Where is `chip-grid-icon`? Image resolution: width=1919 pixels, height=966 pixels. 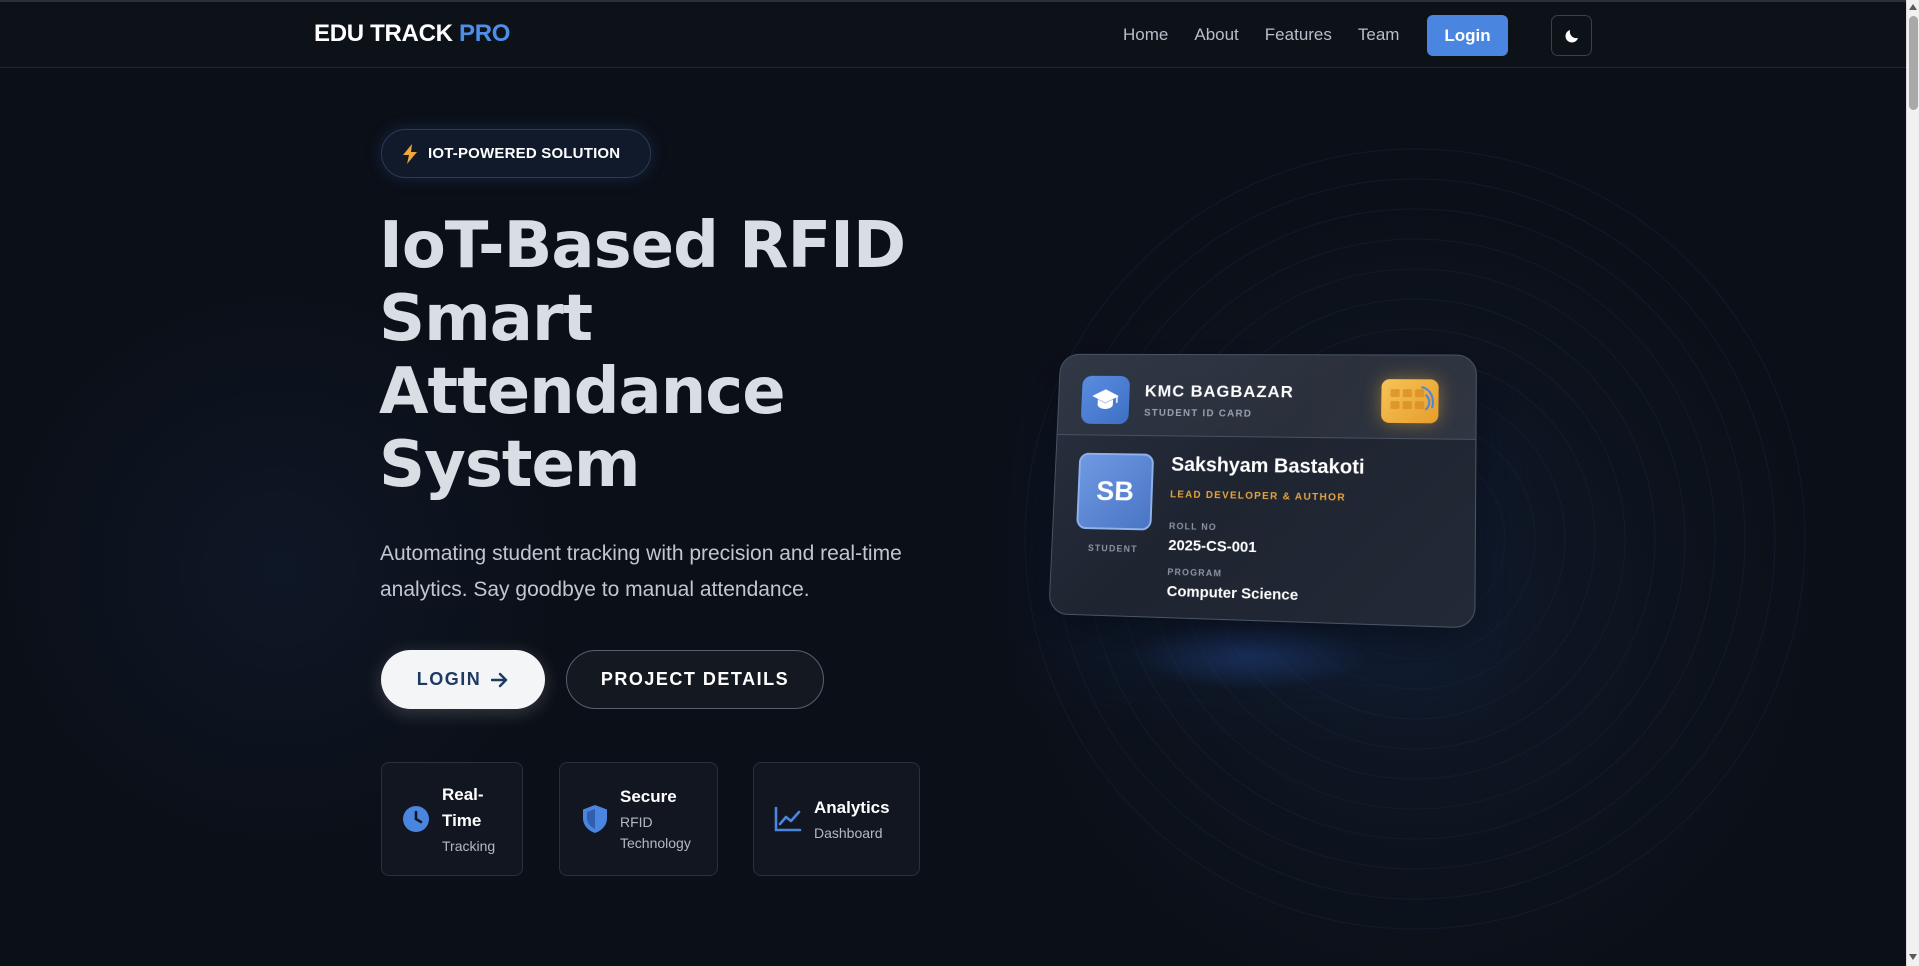
chip-grid-icon is located at coordinates (1410, 401).